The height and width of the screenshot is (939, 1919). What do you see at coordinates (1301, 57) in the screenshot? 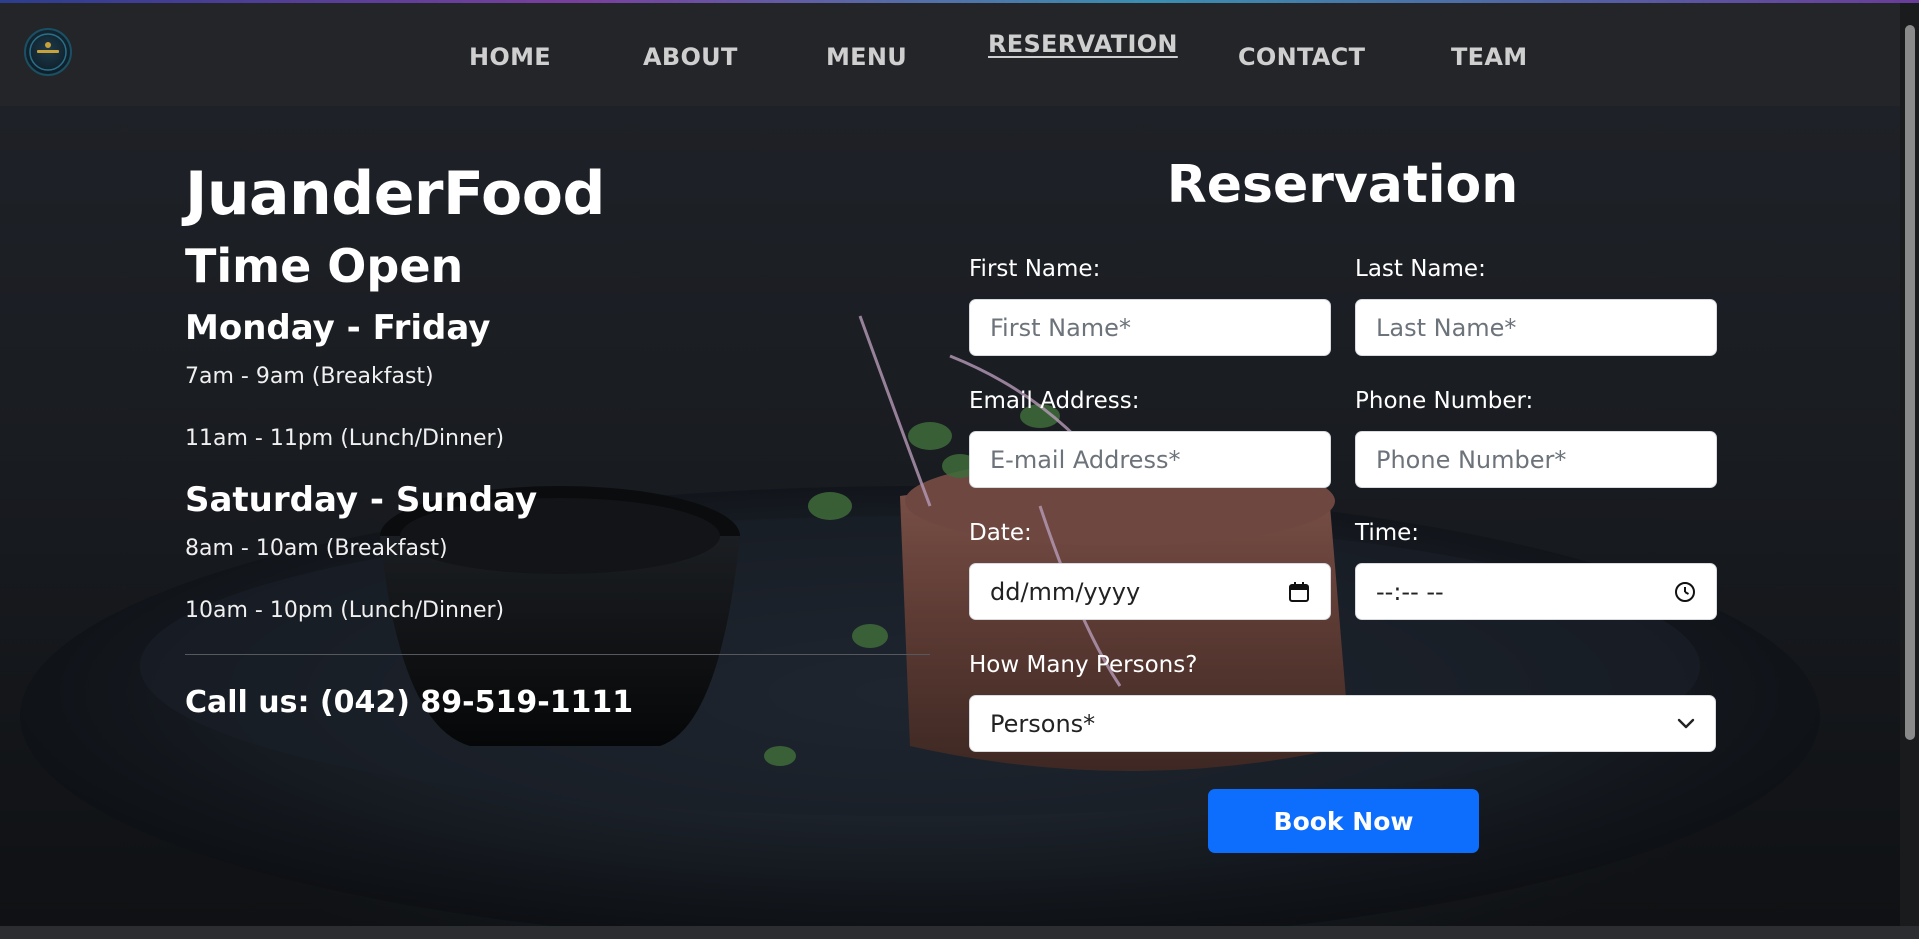
I see `nav-contact-link: CONTACT` at bounding box center [1301, 57].